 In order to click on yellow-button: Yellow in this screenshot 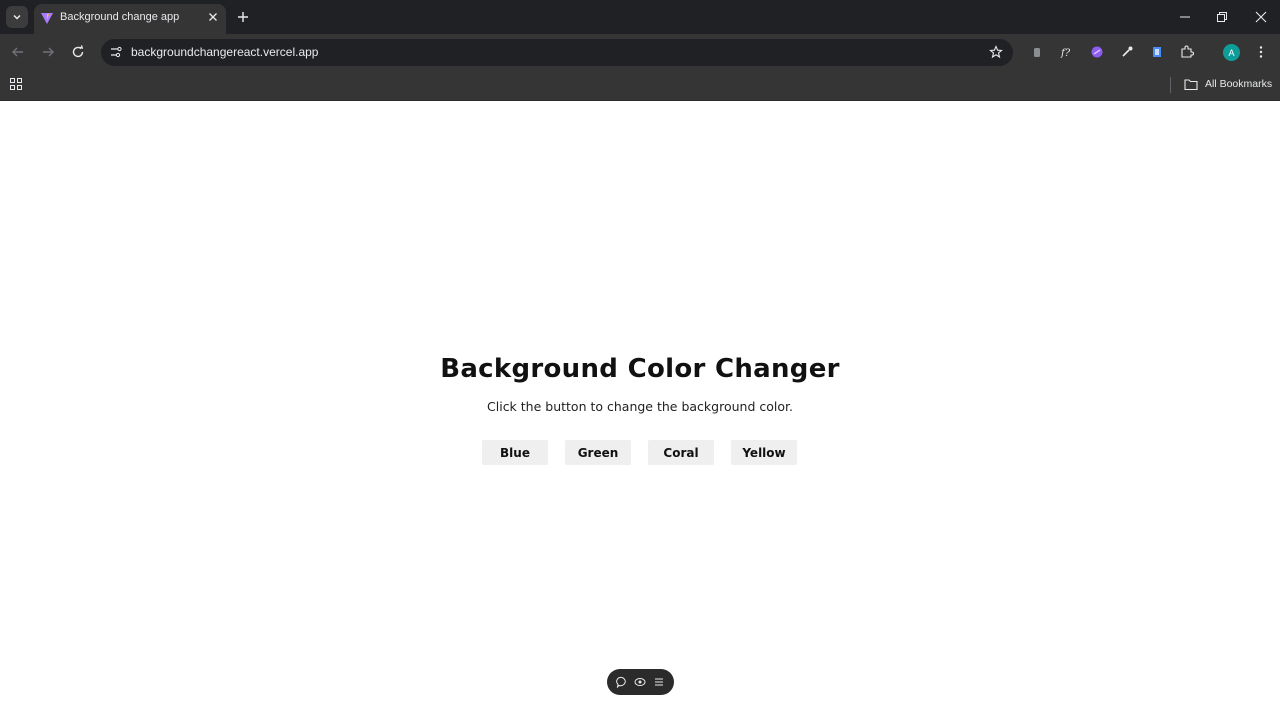, I will do `click(764, 452)`.